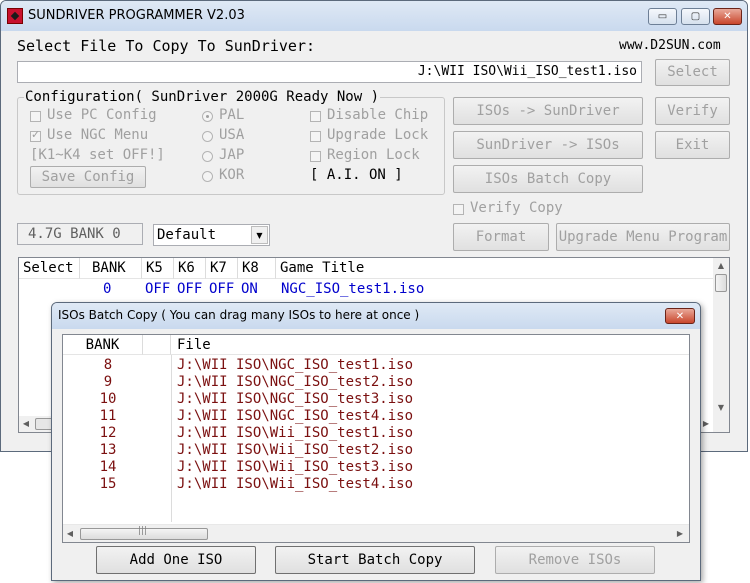  I want to click on list-row-k5: OFF, so click(157, 289).